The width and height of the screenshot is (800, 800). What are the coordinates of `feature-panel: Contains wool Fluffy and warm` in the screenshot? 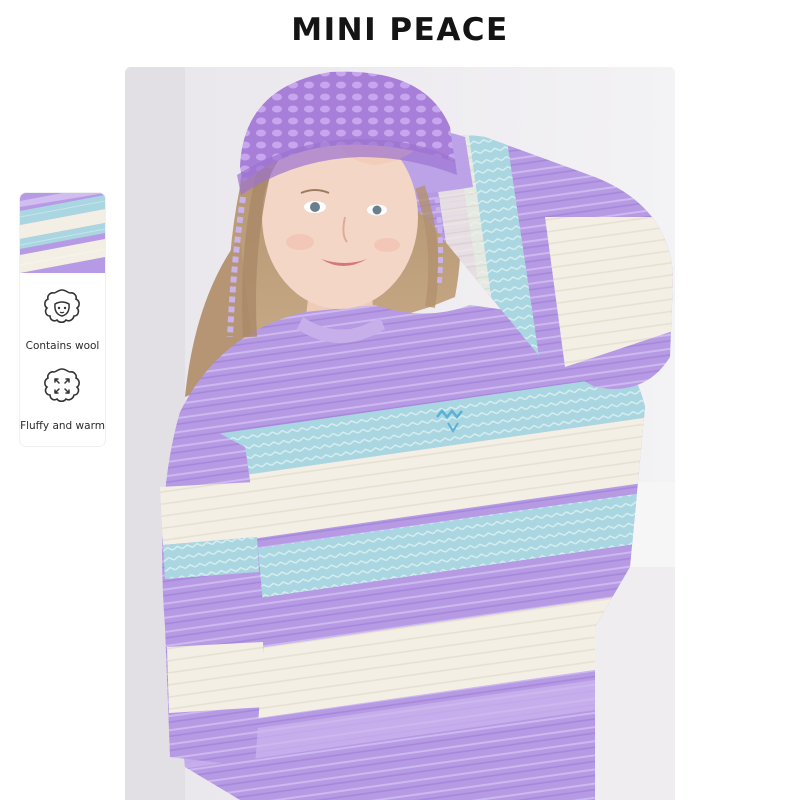 It's located at (62, 319).